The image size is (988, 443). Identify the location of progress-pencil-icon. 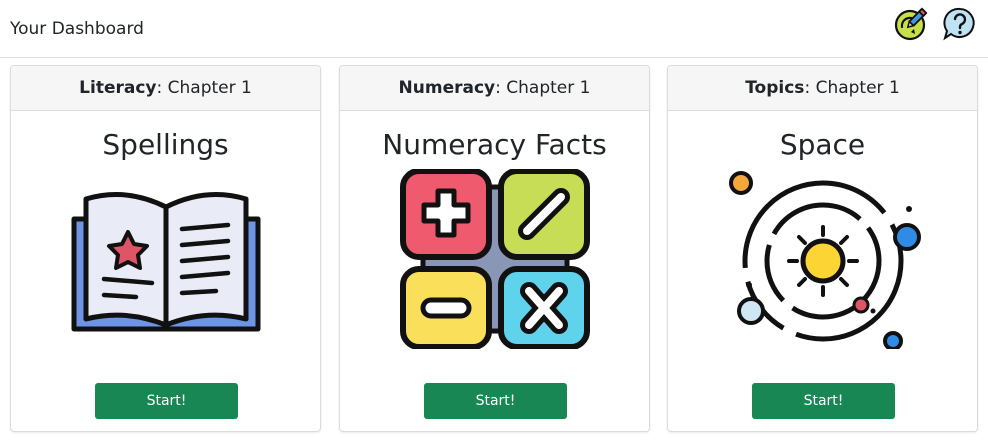
(911, 24).